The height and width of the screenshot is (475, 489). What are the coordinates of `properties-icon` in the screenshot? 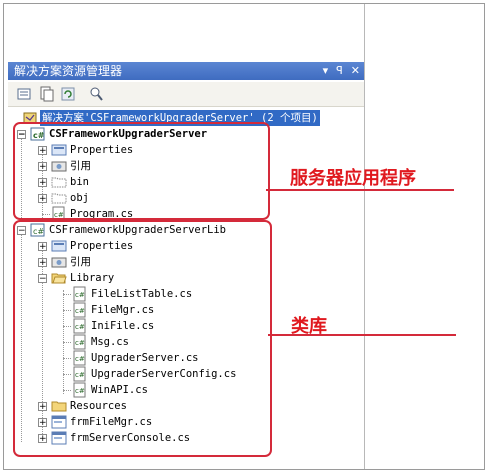 It's located at (24, 94).